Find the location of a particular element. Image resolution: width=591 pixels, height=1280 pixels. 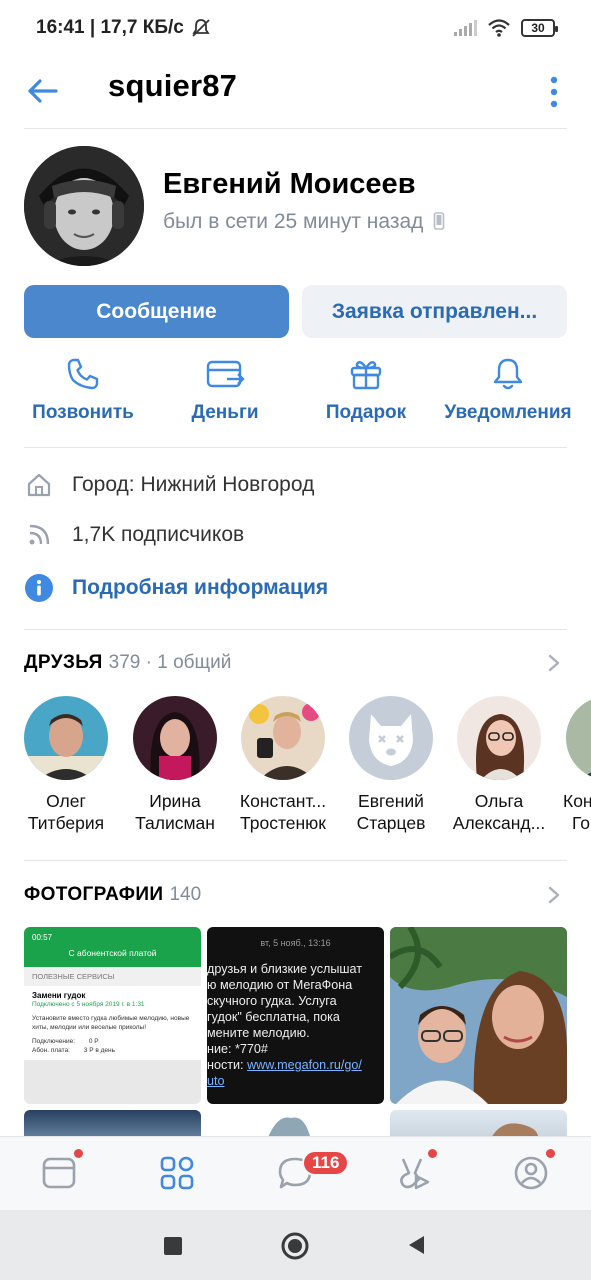

status-bar: 16:41 | 17,7 КБ/с 30 is located at coordinates (295, 28).